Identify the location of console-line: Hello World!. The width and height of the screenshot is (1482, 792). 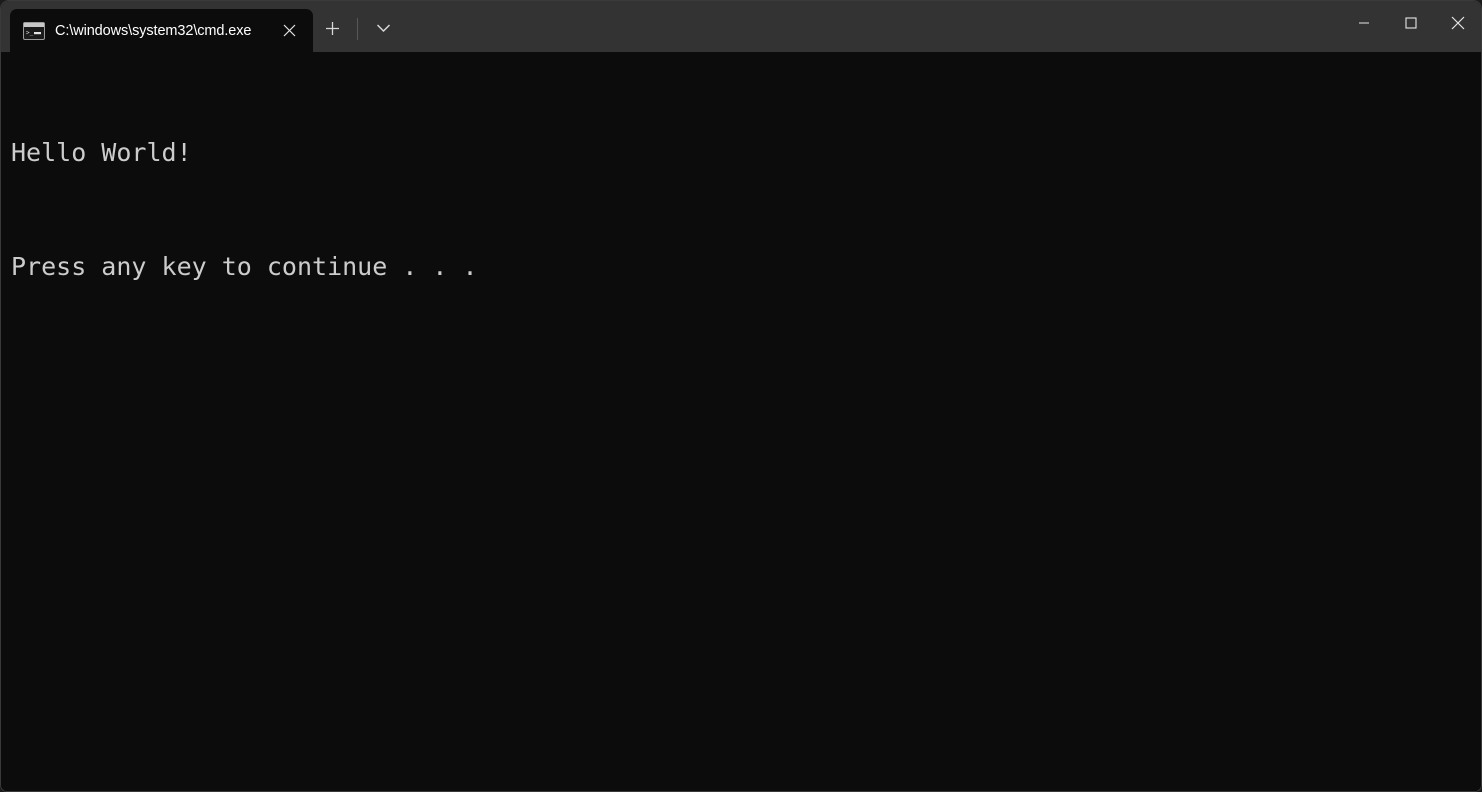
(101, 152).